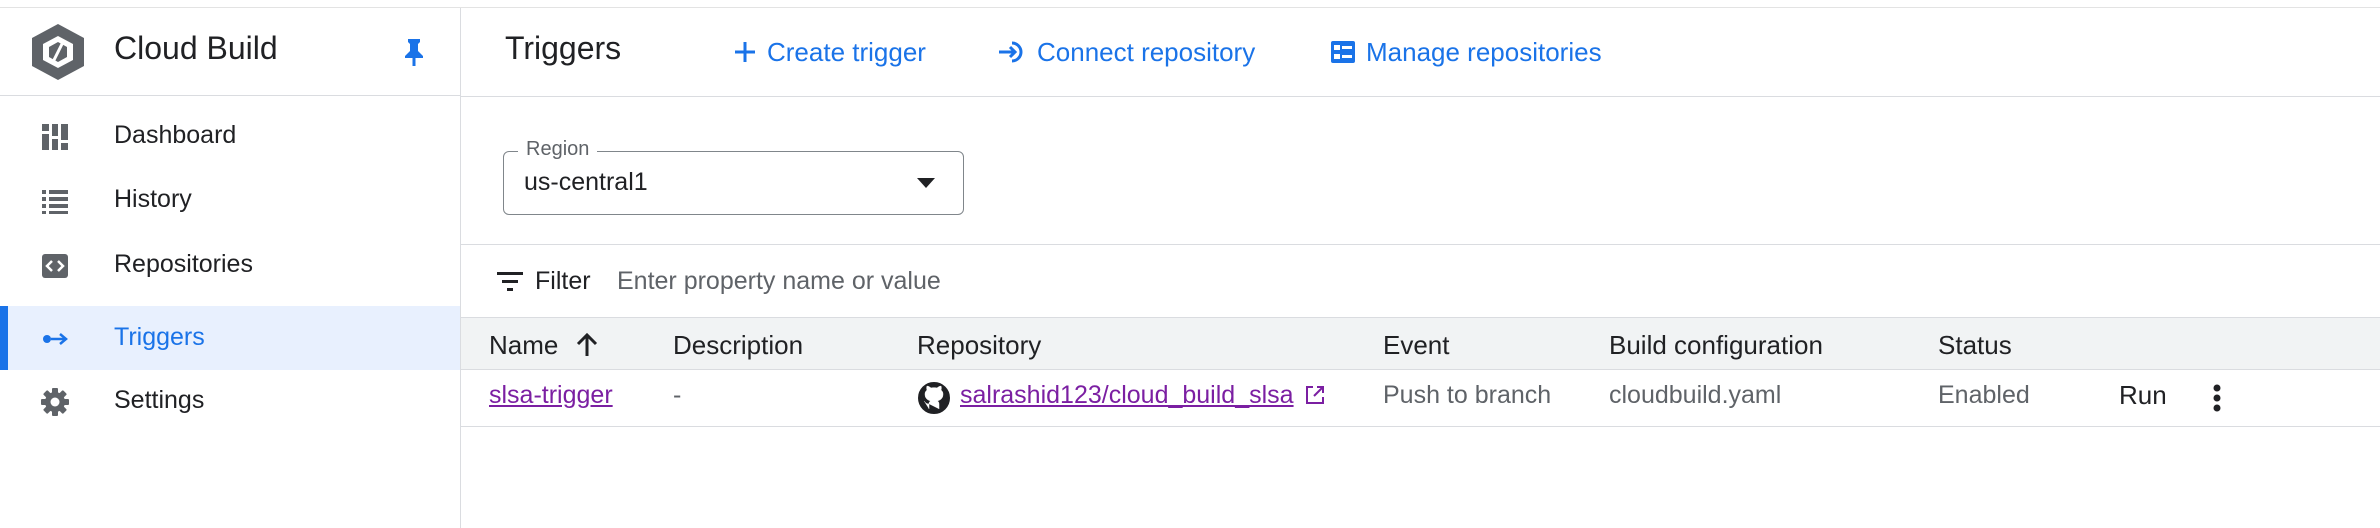  I want to click on sidebar-item-label: Dashboard, so click(175, 135).